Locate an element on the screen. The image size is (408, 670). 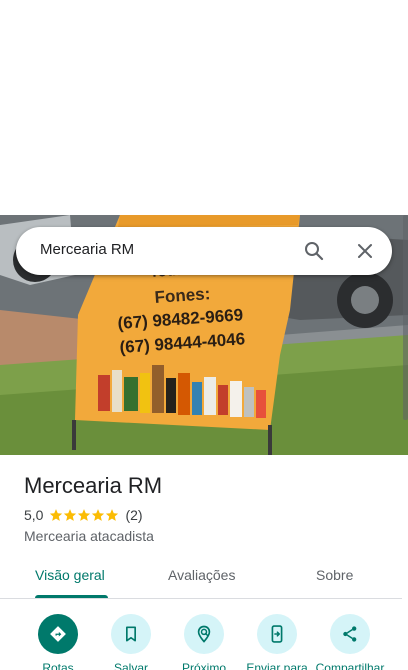
rating-value: 5,0 is located at coordinates (34, 515).